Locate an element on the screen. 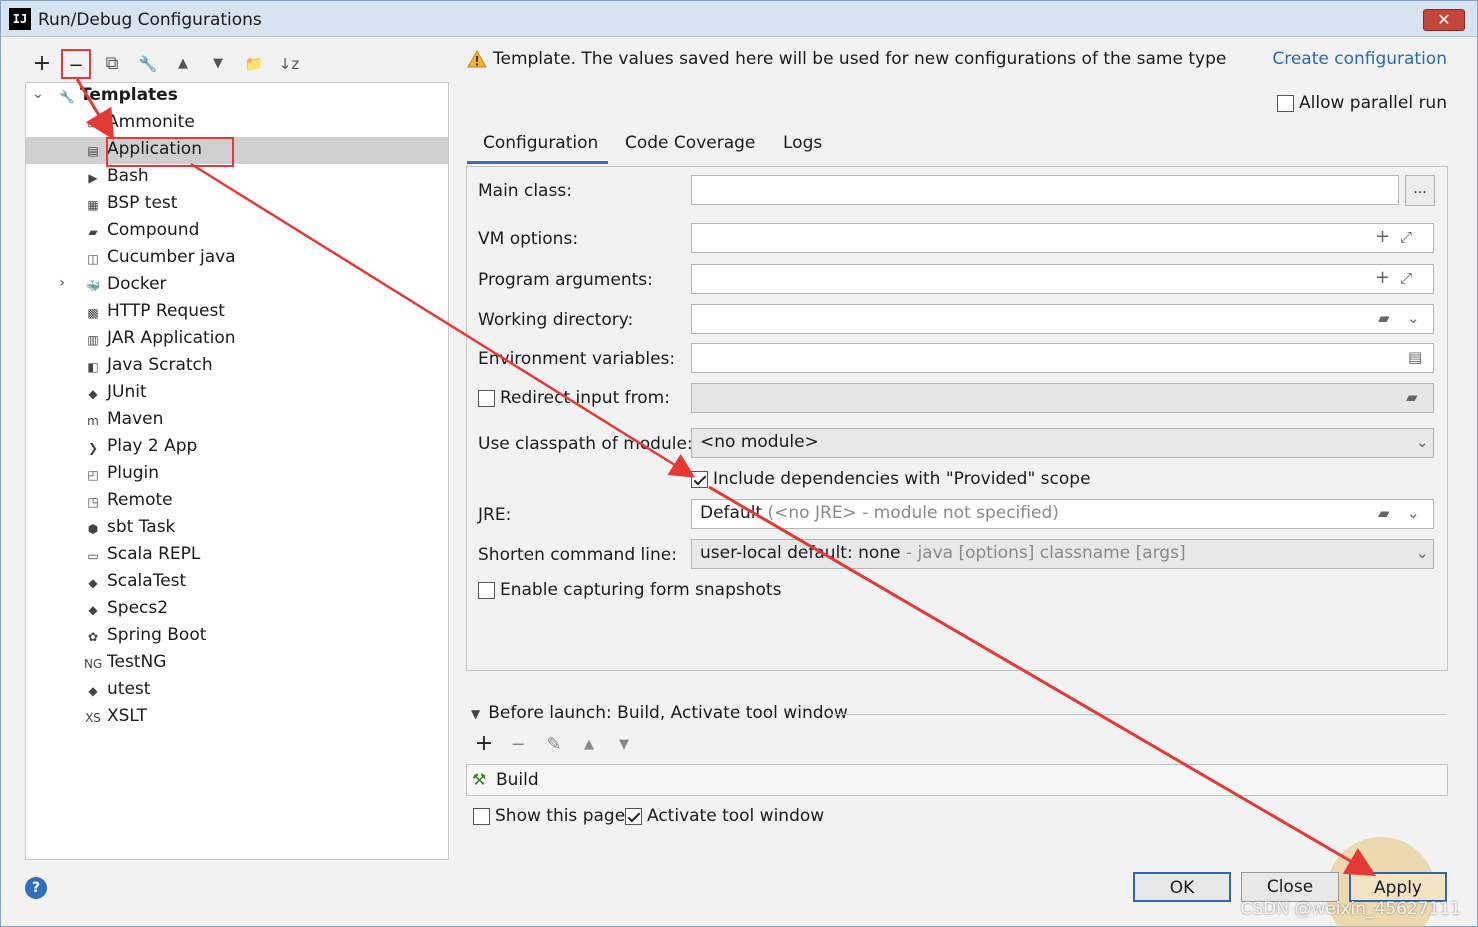  sort-icon: ↓z is located at coordinates (289, 64).